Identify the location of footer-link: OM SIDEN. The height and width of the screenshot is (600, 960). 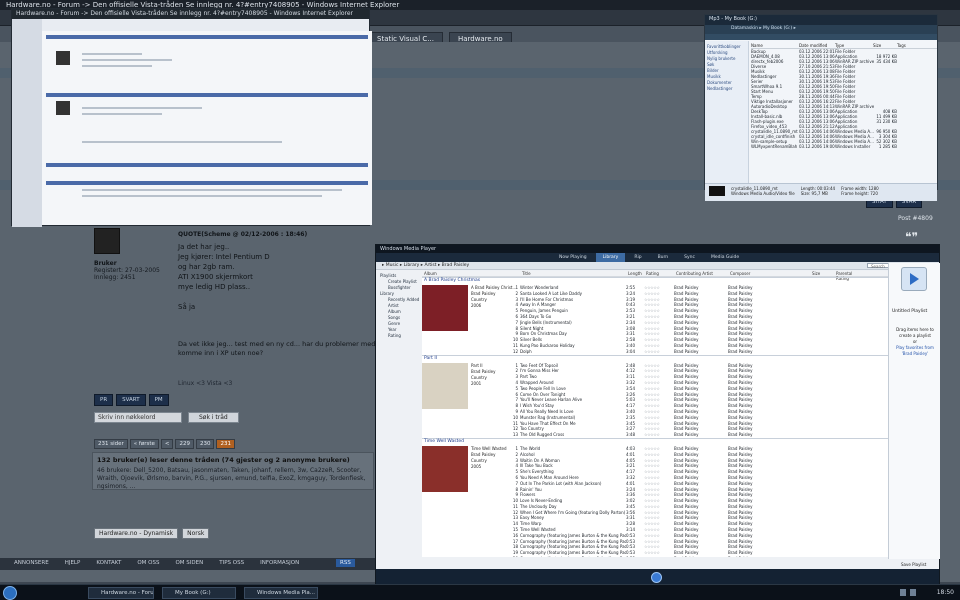
(189, 564).